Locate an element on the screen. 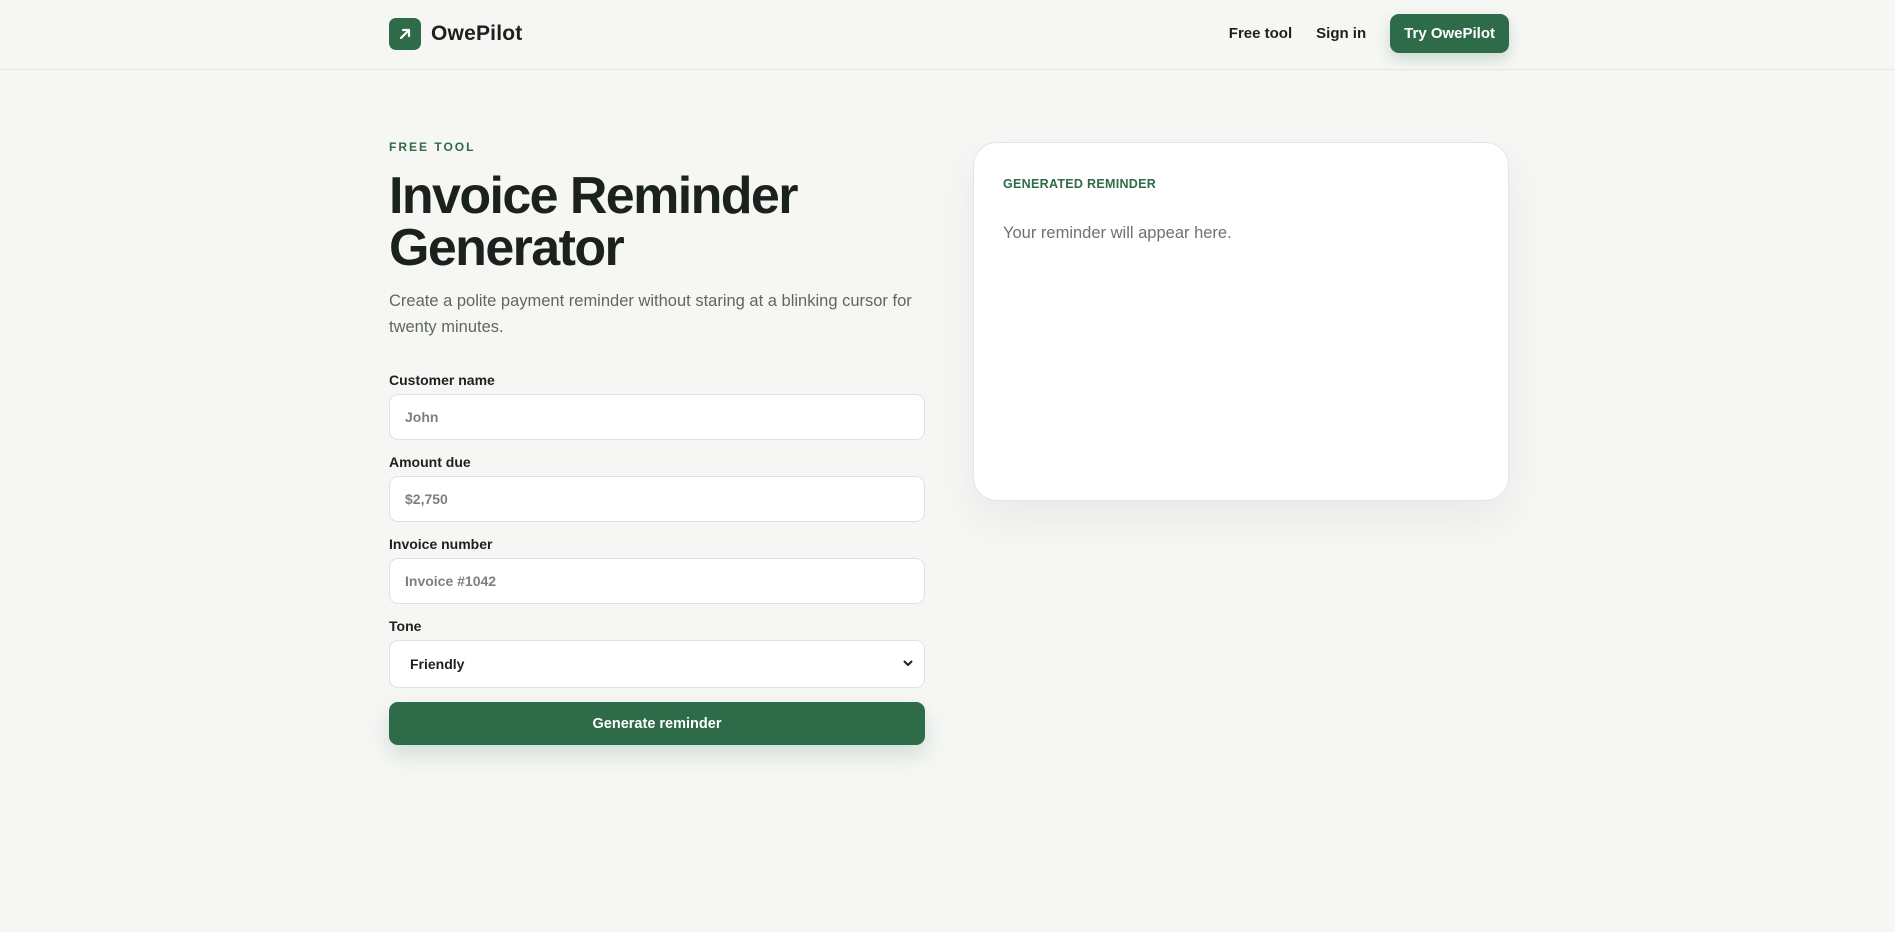 The image size is (1895, 932). top-nav: Free tool Sign in Try OwePilot is located at coordinates (1369, 33).